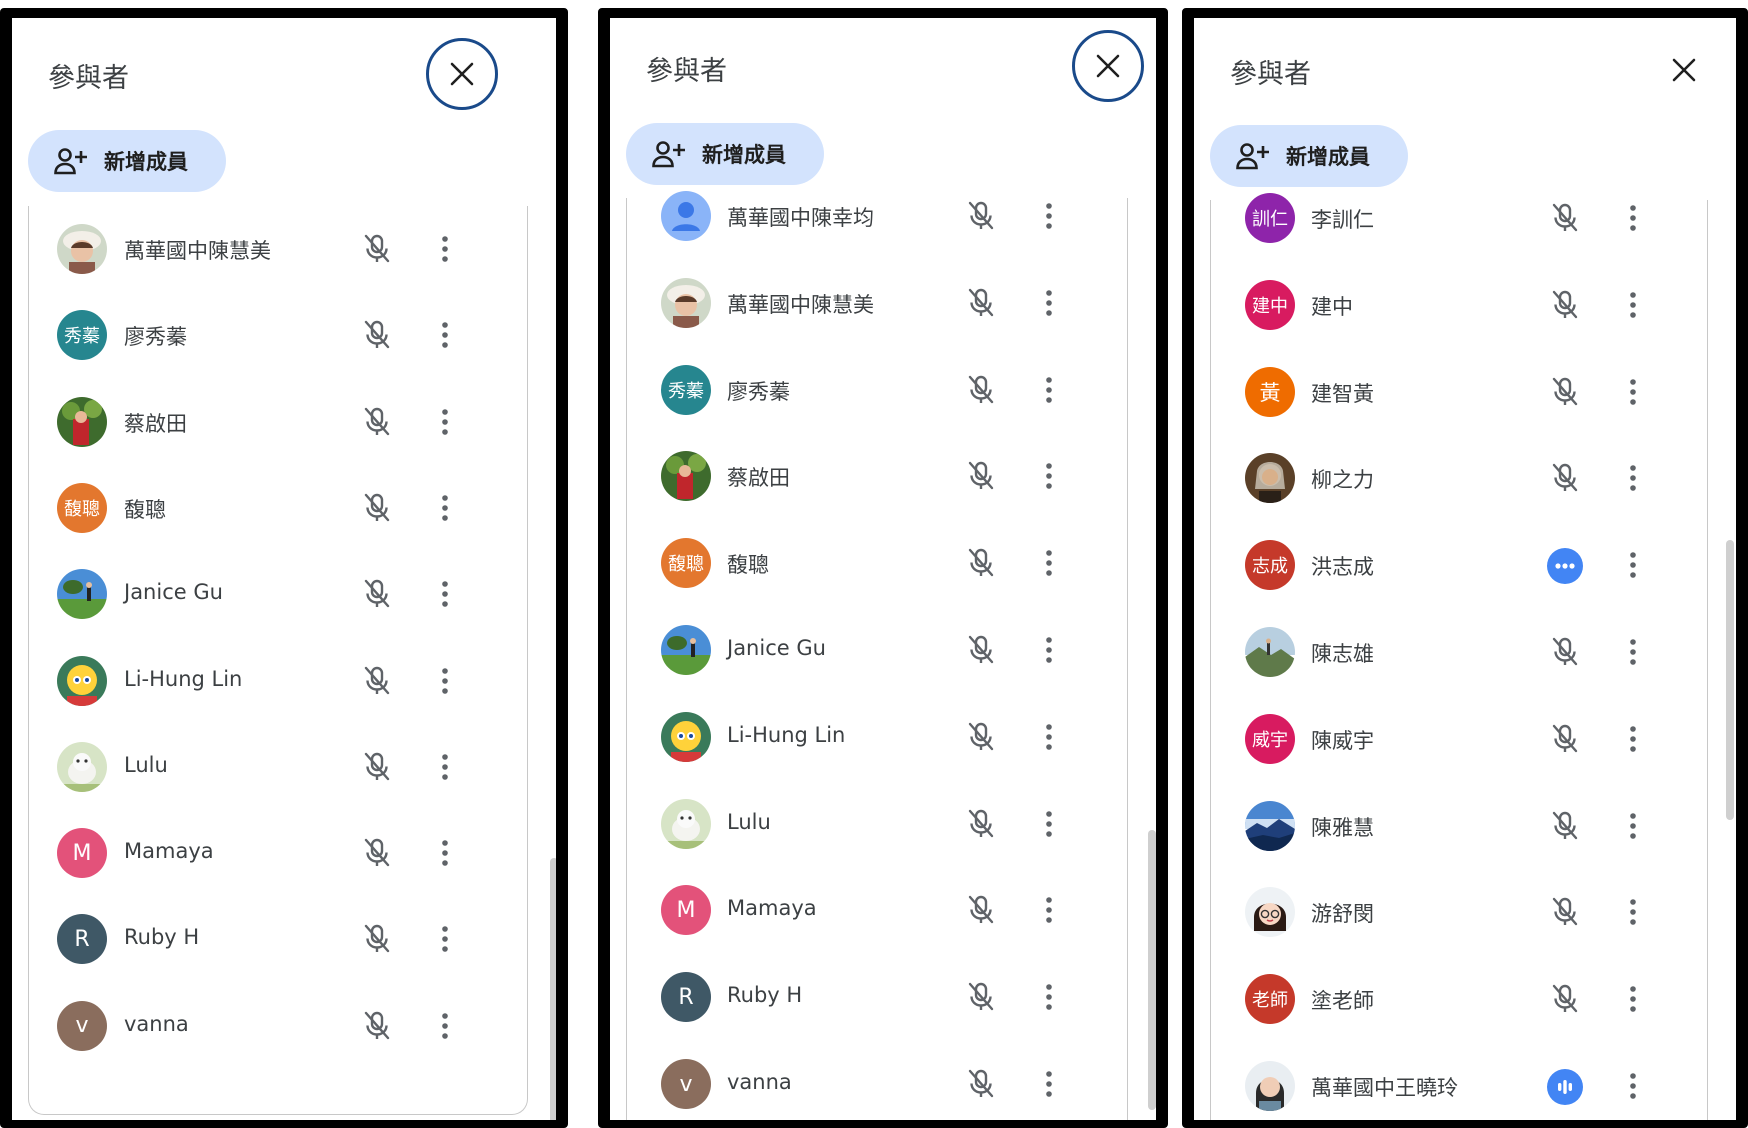 The height and width of the screenshot is (1128, 1748). Describe the element at coordinates (1459, 392) in the screenshot. I see `participant-row: 黃 建智黃` at that location.